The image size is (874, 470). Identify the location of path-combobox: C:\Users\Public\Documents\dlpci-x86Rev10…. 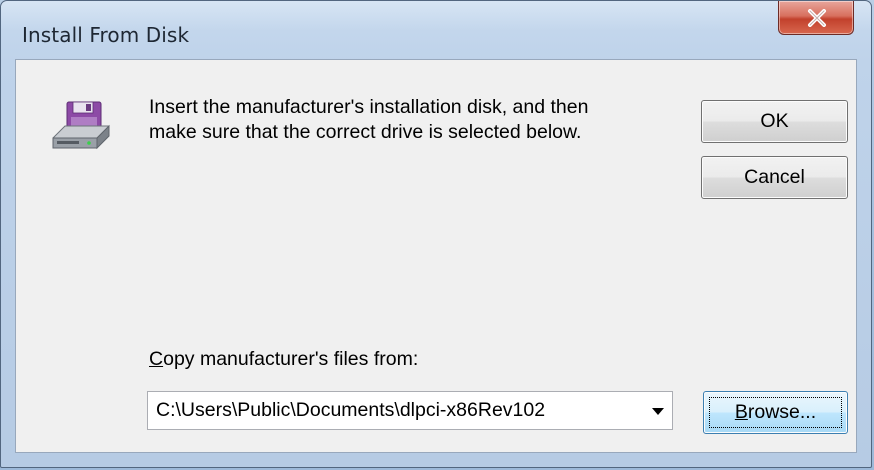
(410, 410).